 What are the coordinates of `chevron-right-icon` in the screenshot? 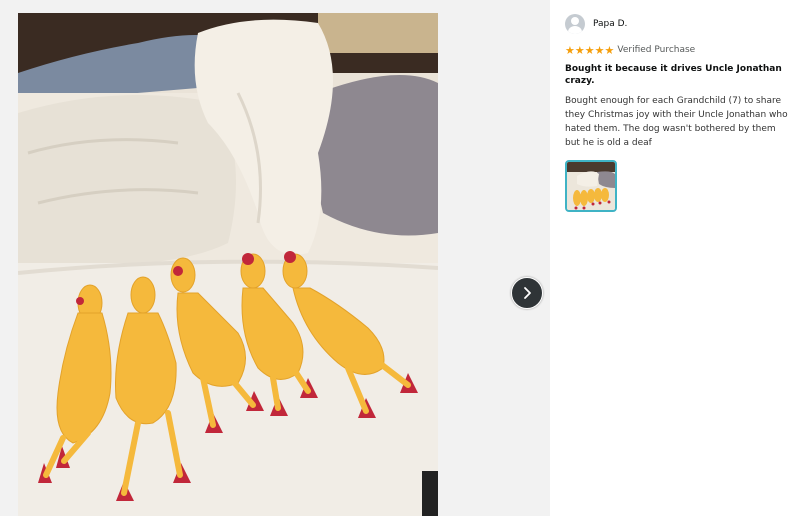 It's located at (527, 293).